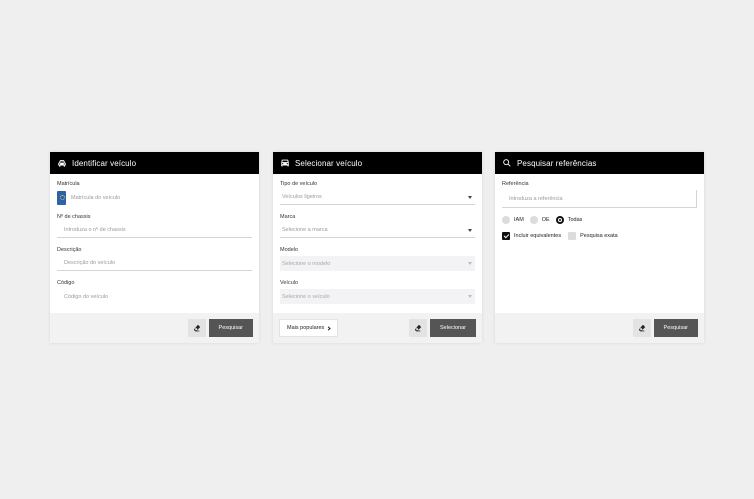 This screenshot has height=499, width=754. I want to click on description-field: Descrição Descrição do veículo, so click(154, 259).